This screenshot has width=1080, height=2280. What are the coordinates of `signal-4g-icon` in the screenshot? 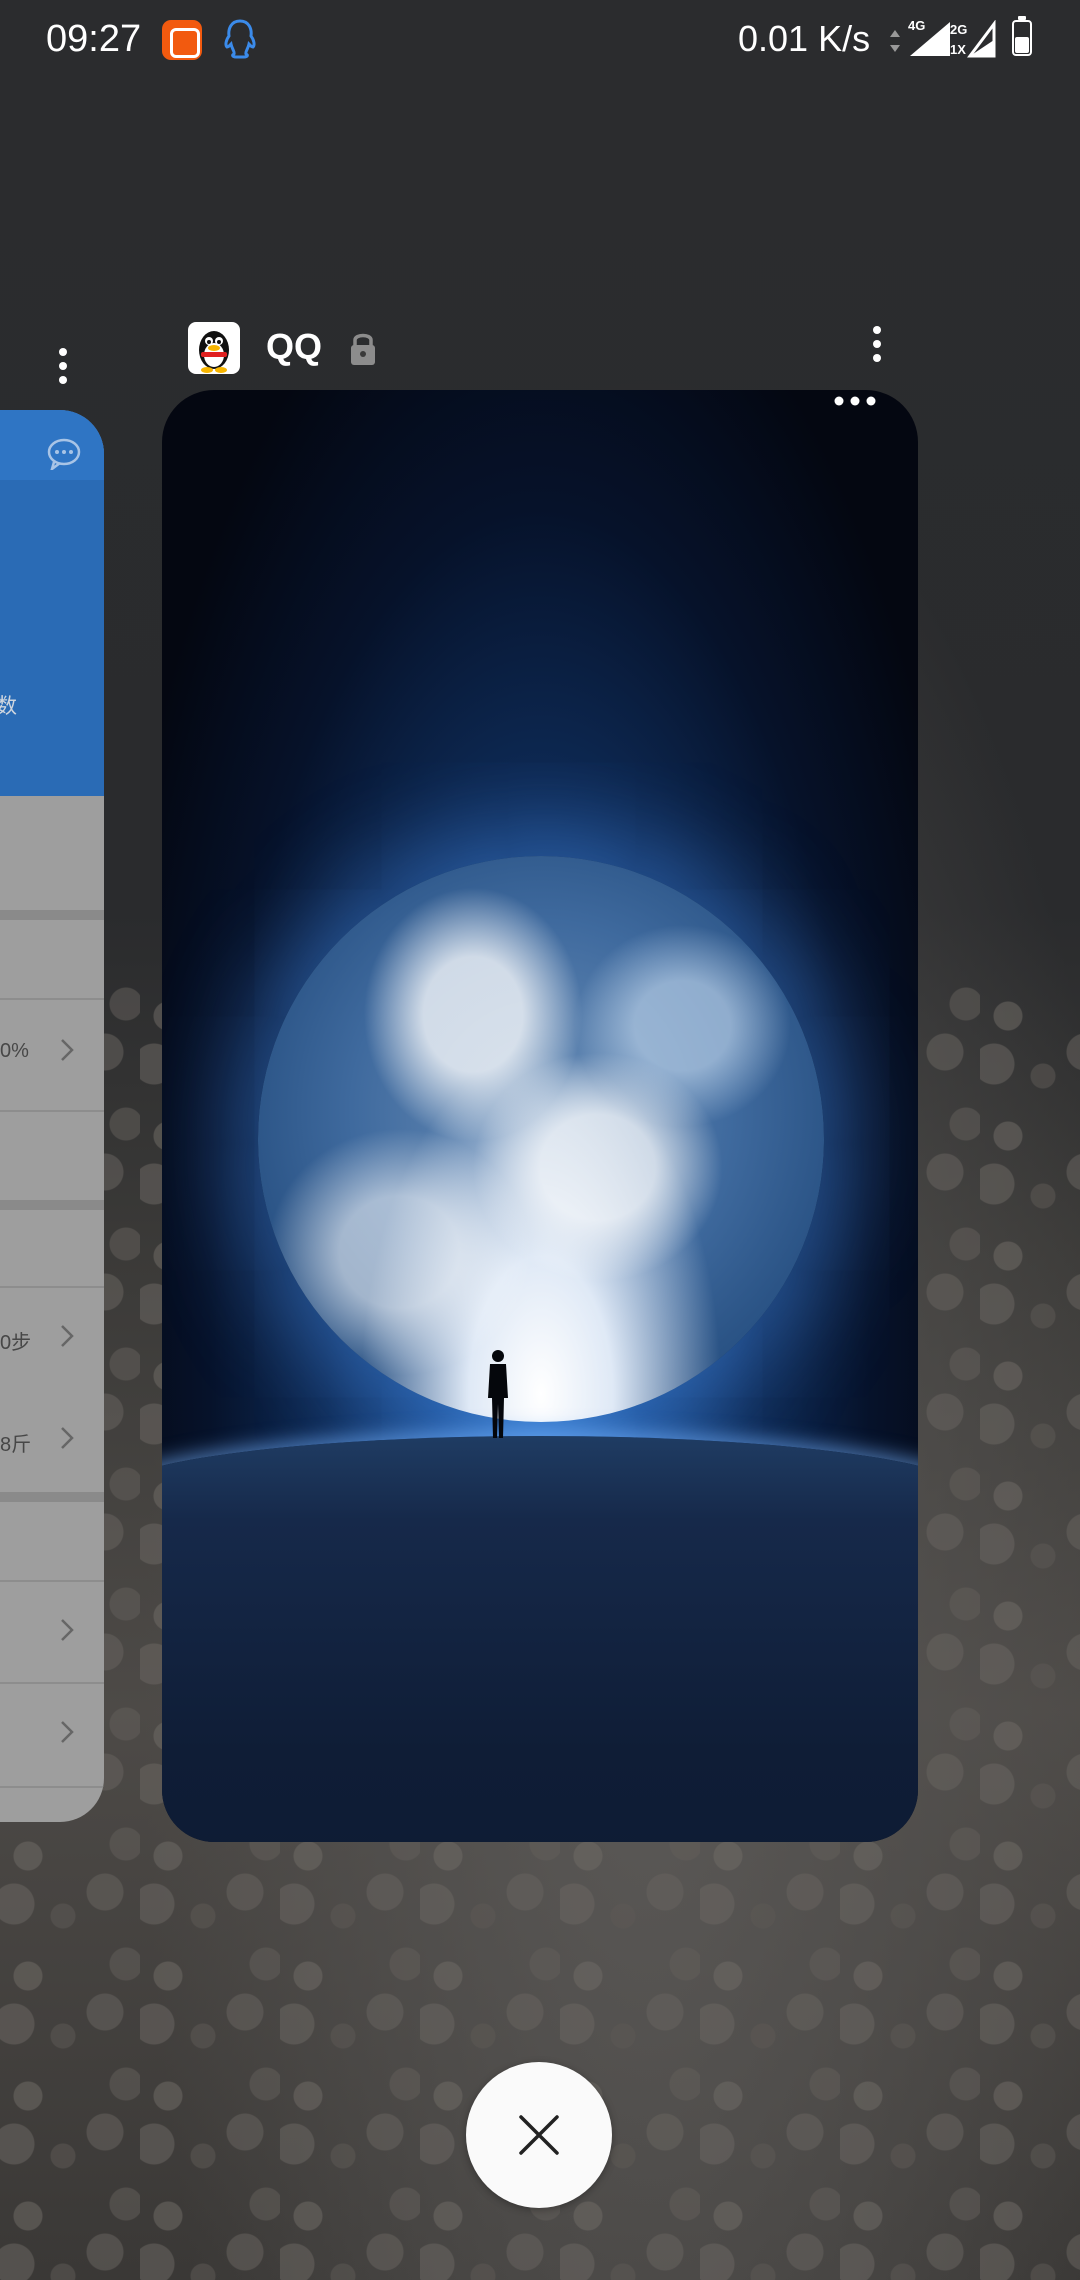 It's located at (930, 39).